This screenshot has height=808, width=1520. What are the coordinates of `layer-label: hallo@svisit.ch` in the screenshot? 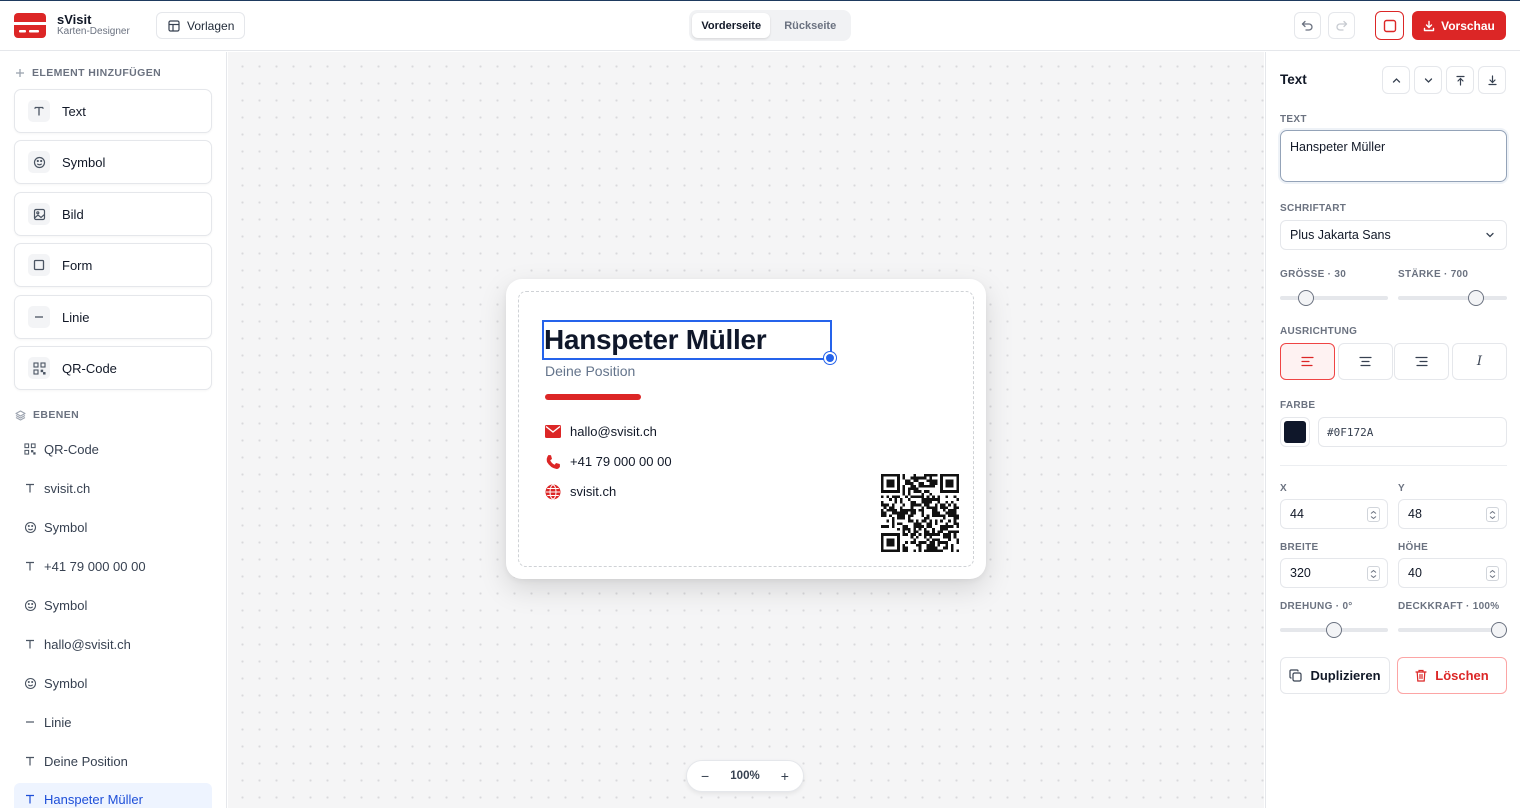 It's located at (87, 644).